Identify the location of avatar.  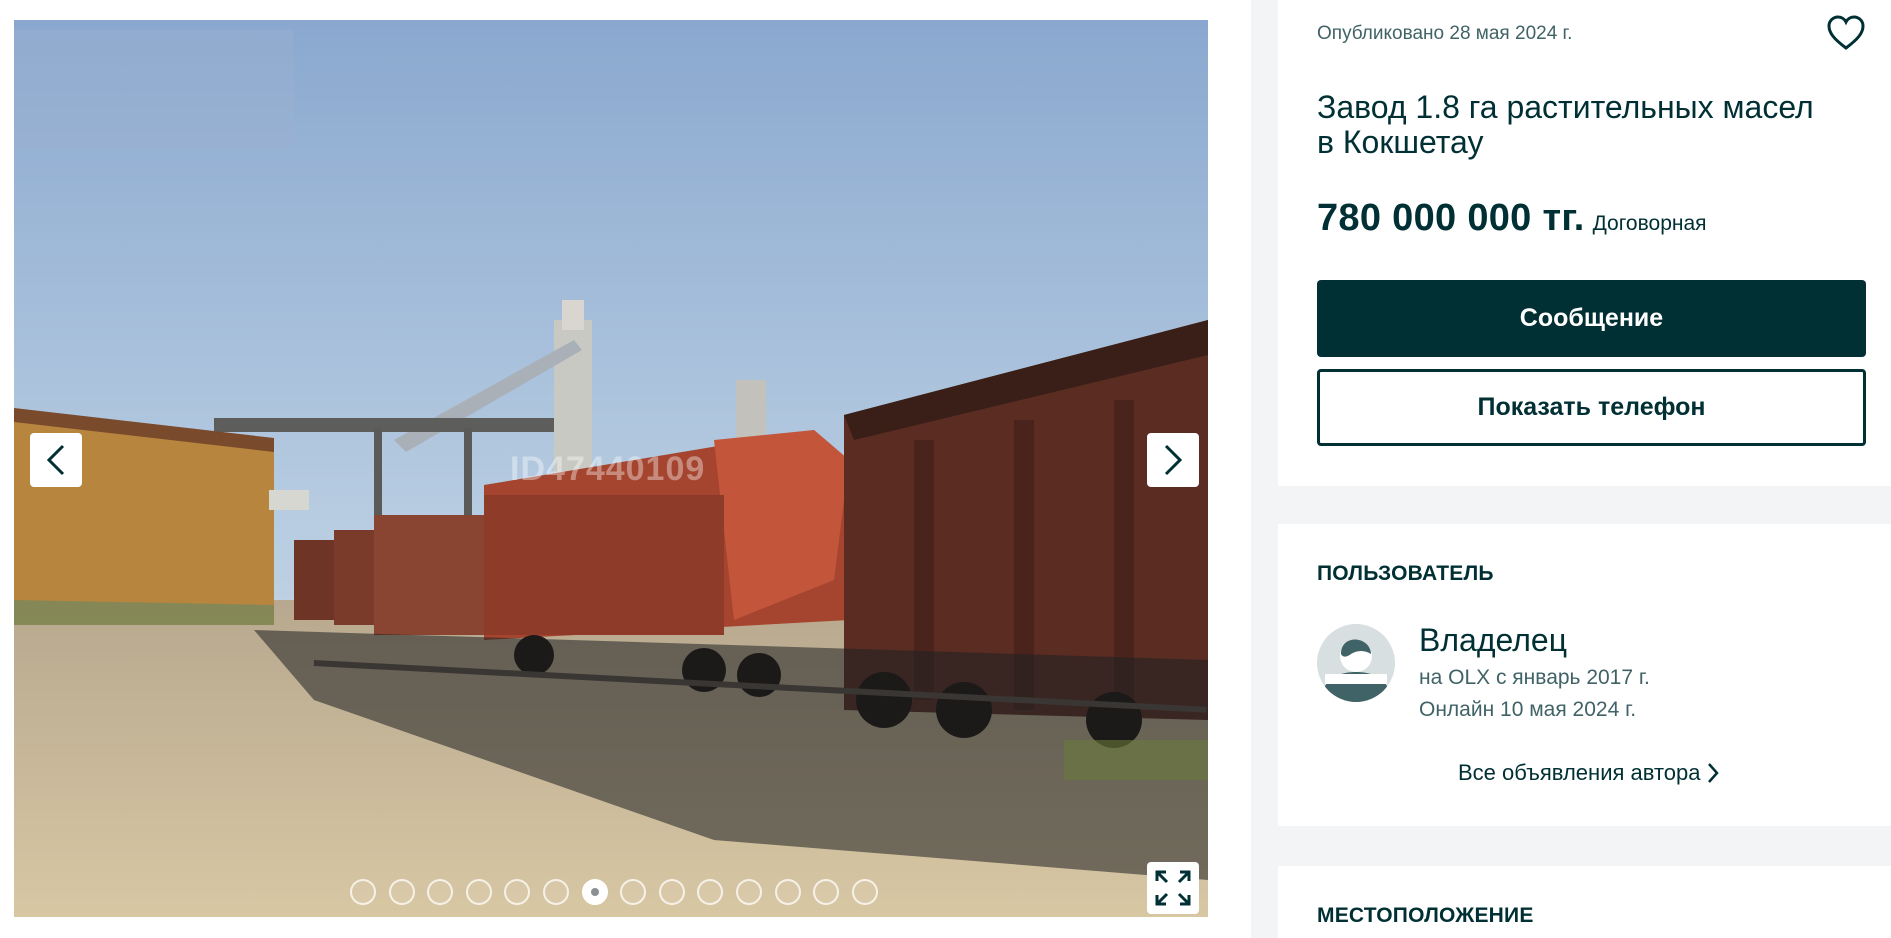
(1356, 663).